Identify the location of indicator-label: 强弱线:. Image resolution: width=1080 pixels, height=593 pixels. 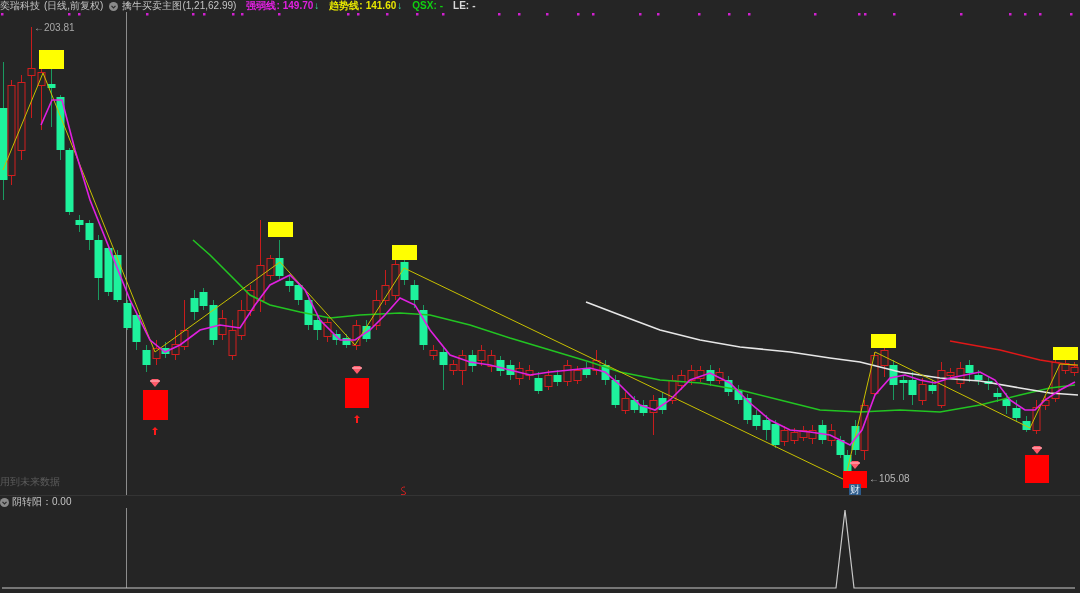
(263, 6).